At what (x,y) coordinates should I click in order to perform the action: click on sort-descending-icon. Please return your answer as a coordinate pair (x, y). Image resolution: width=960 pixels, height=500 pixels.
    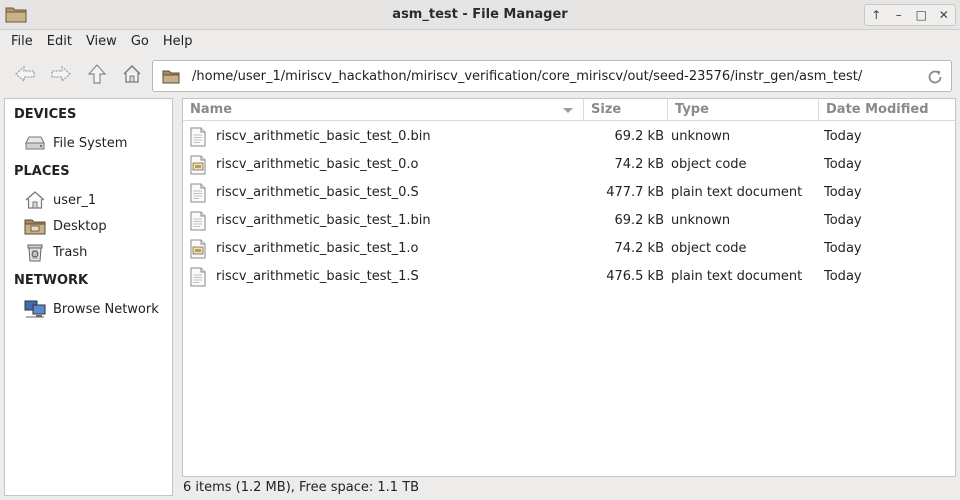
    Looking at the image, I should click on (568, 110).